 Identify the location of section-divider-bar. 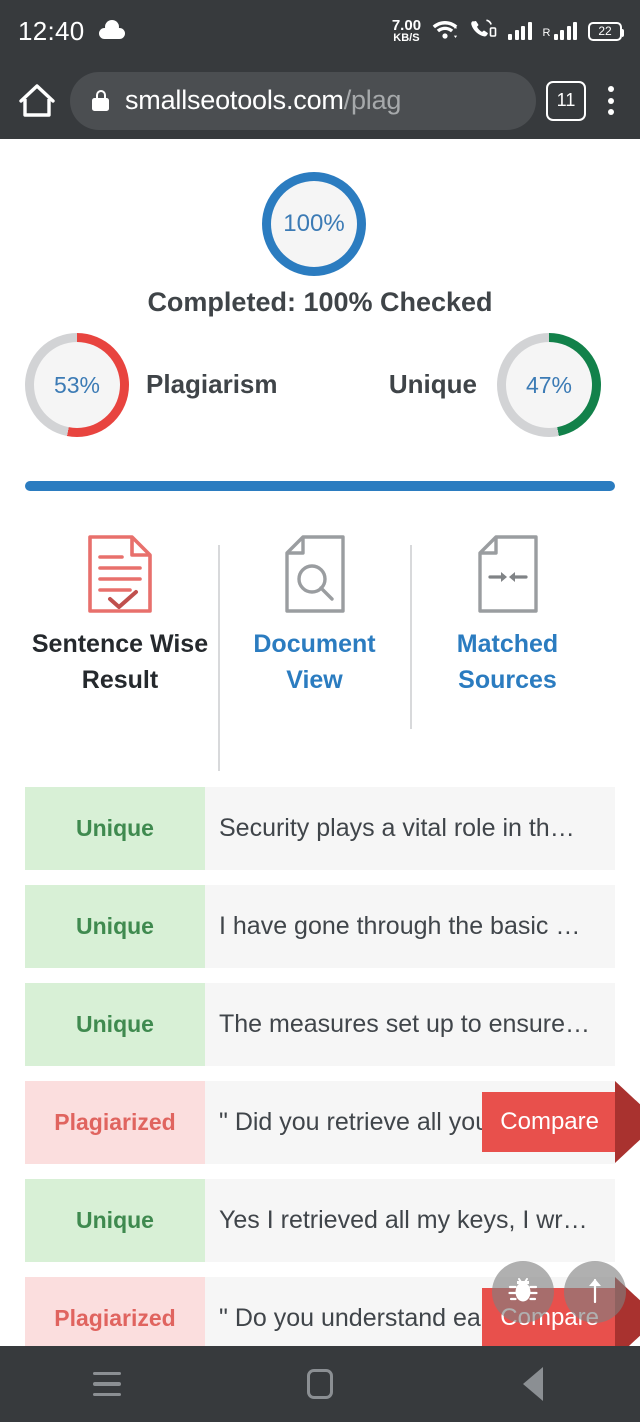
(320, 486).